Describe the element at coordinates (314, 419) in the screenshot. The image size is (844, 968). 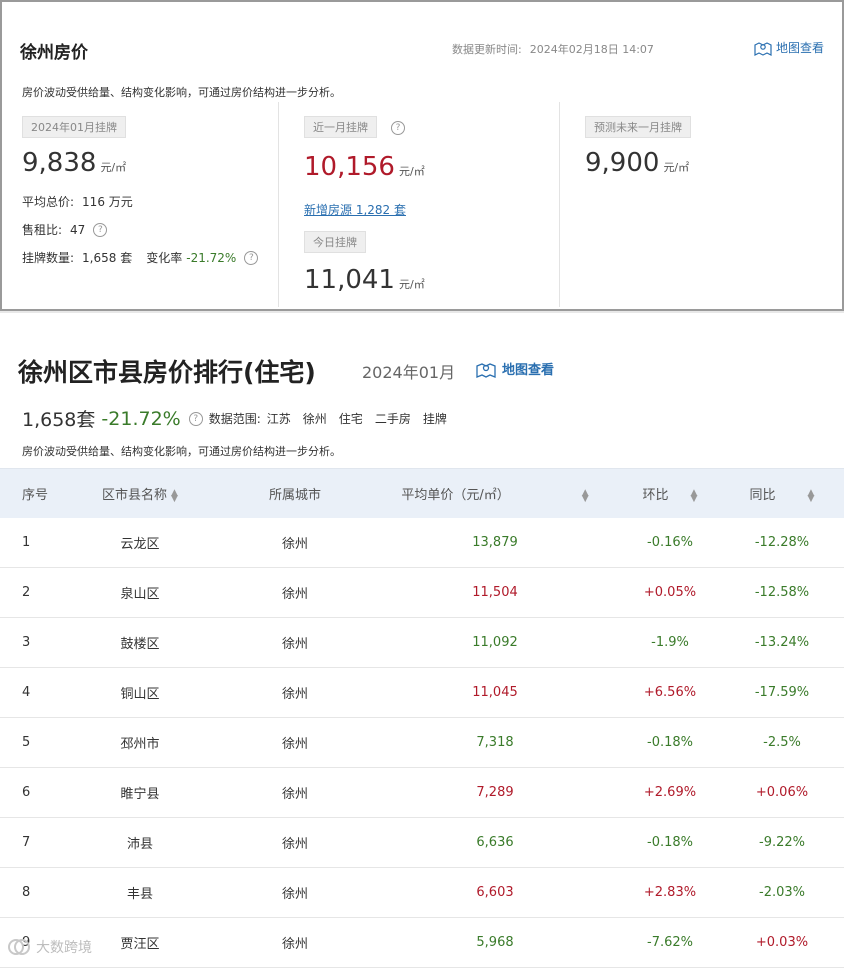
I see `scope-tag: 徐州` at that location.